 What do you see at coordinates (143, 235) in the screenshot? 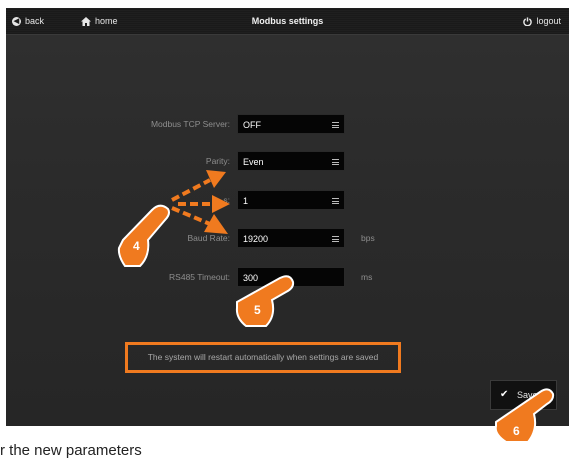
I see `hand-pointer-icon-step-4: 4` at bounding box center [143, 235].